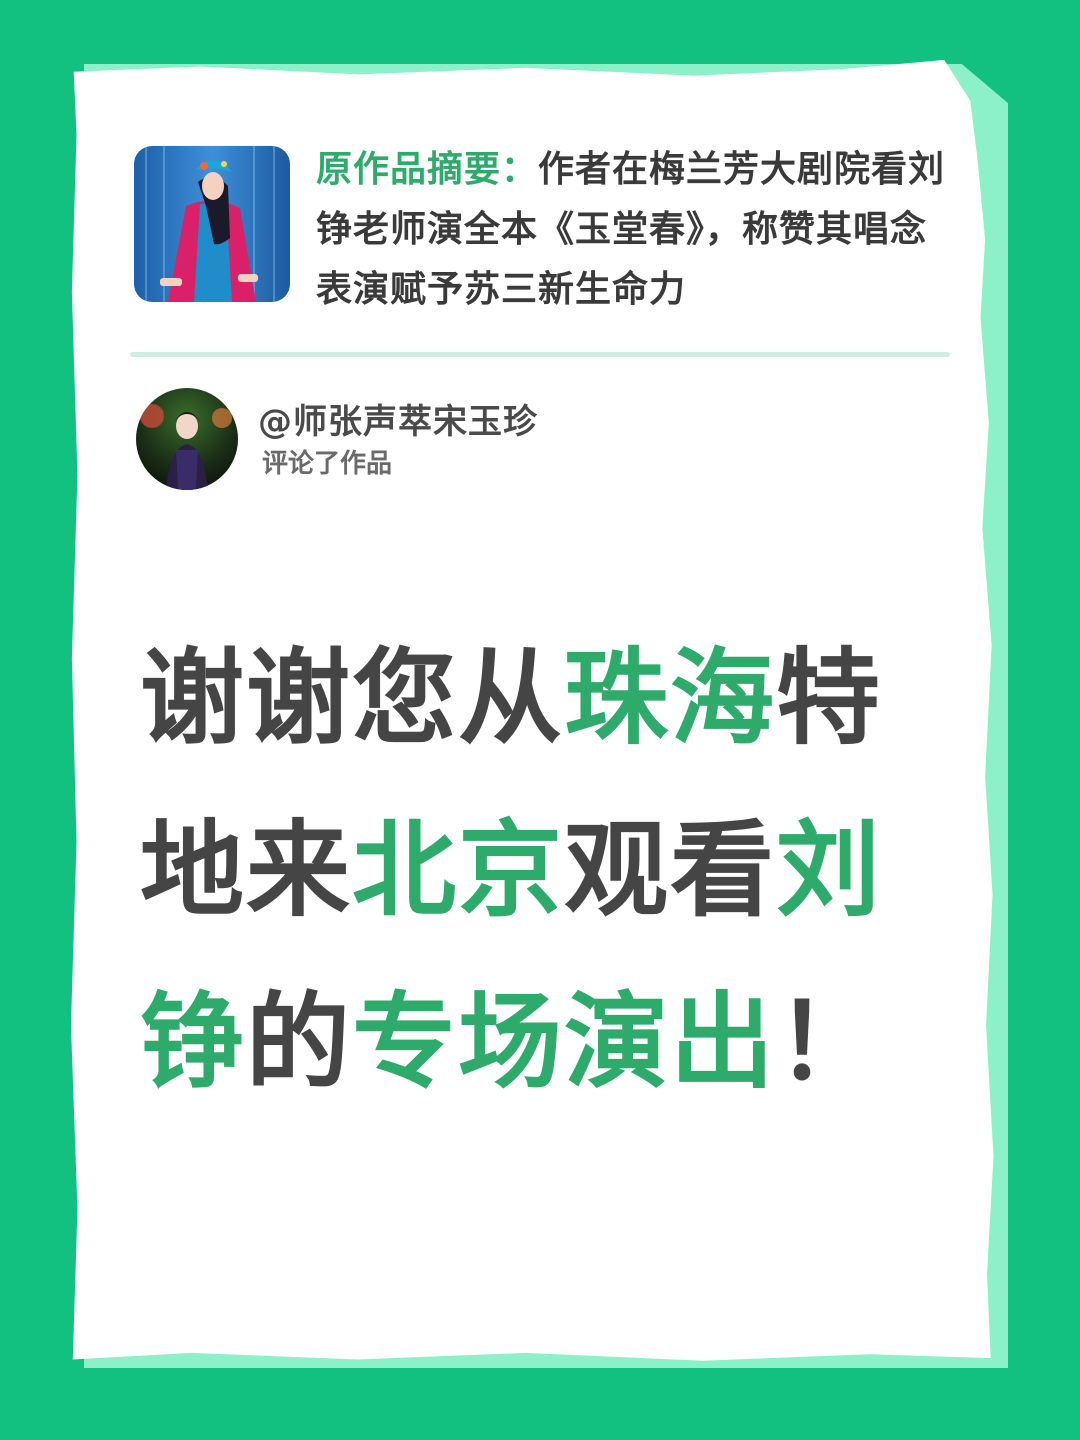 This screenshot has width=1080, height=1440. What do you see at coordinates (829, 870) in the screenshot?
I see `message-highlight: 刘` at bounding box center [829, 870].